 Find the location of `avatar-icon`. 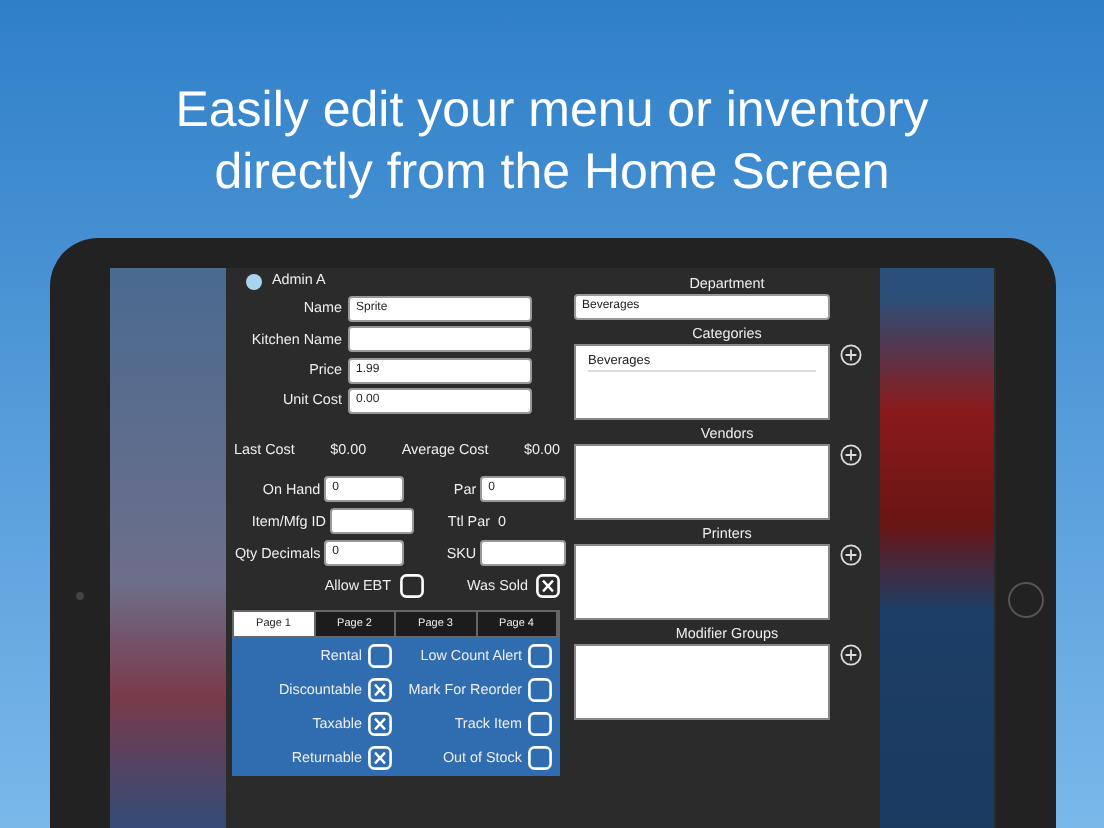

avatar-icon is located at coordinates (254, 281).